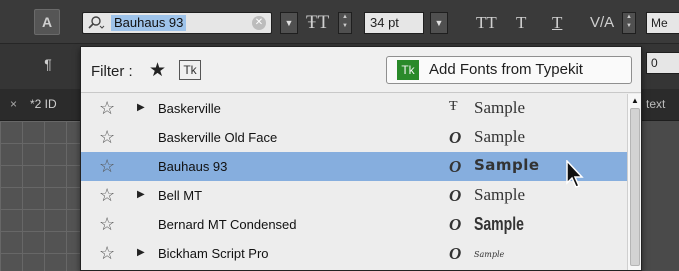 Image resolution: width=679 pixels, height=271 pixels. Describe the element at coordinates (662, 23) in the screenshot. I see `kerning-method-field: Me` at that location.